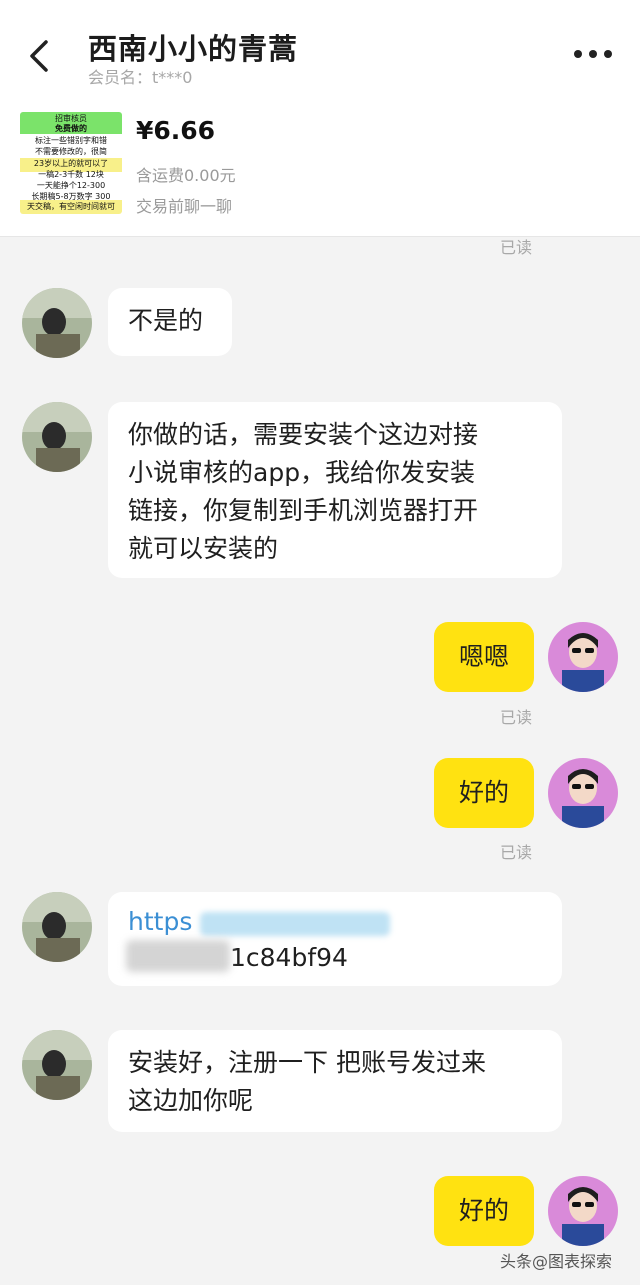  I want to click on message-bubble-incoming: 安装好，注册一下 把账号发过来 这边加你呢, so click(335, 1081).